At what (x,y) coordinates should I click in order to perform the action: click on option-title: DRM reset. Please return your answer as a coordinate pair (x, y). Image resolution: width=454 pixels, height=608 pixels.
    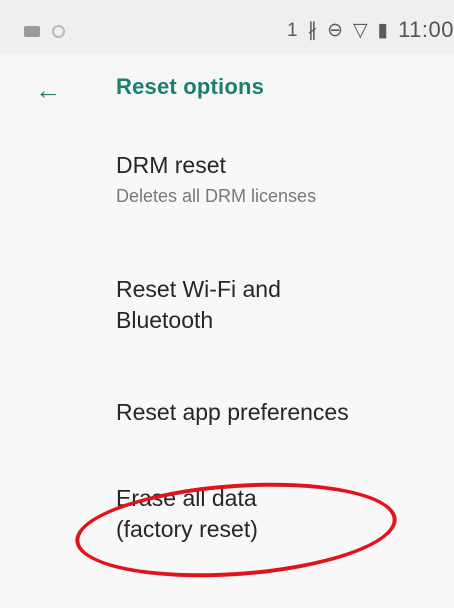
    Looking at the image, I should click on (171, 165).